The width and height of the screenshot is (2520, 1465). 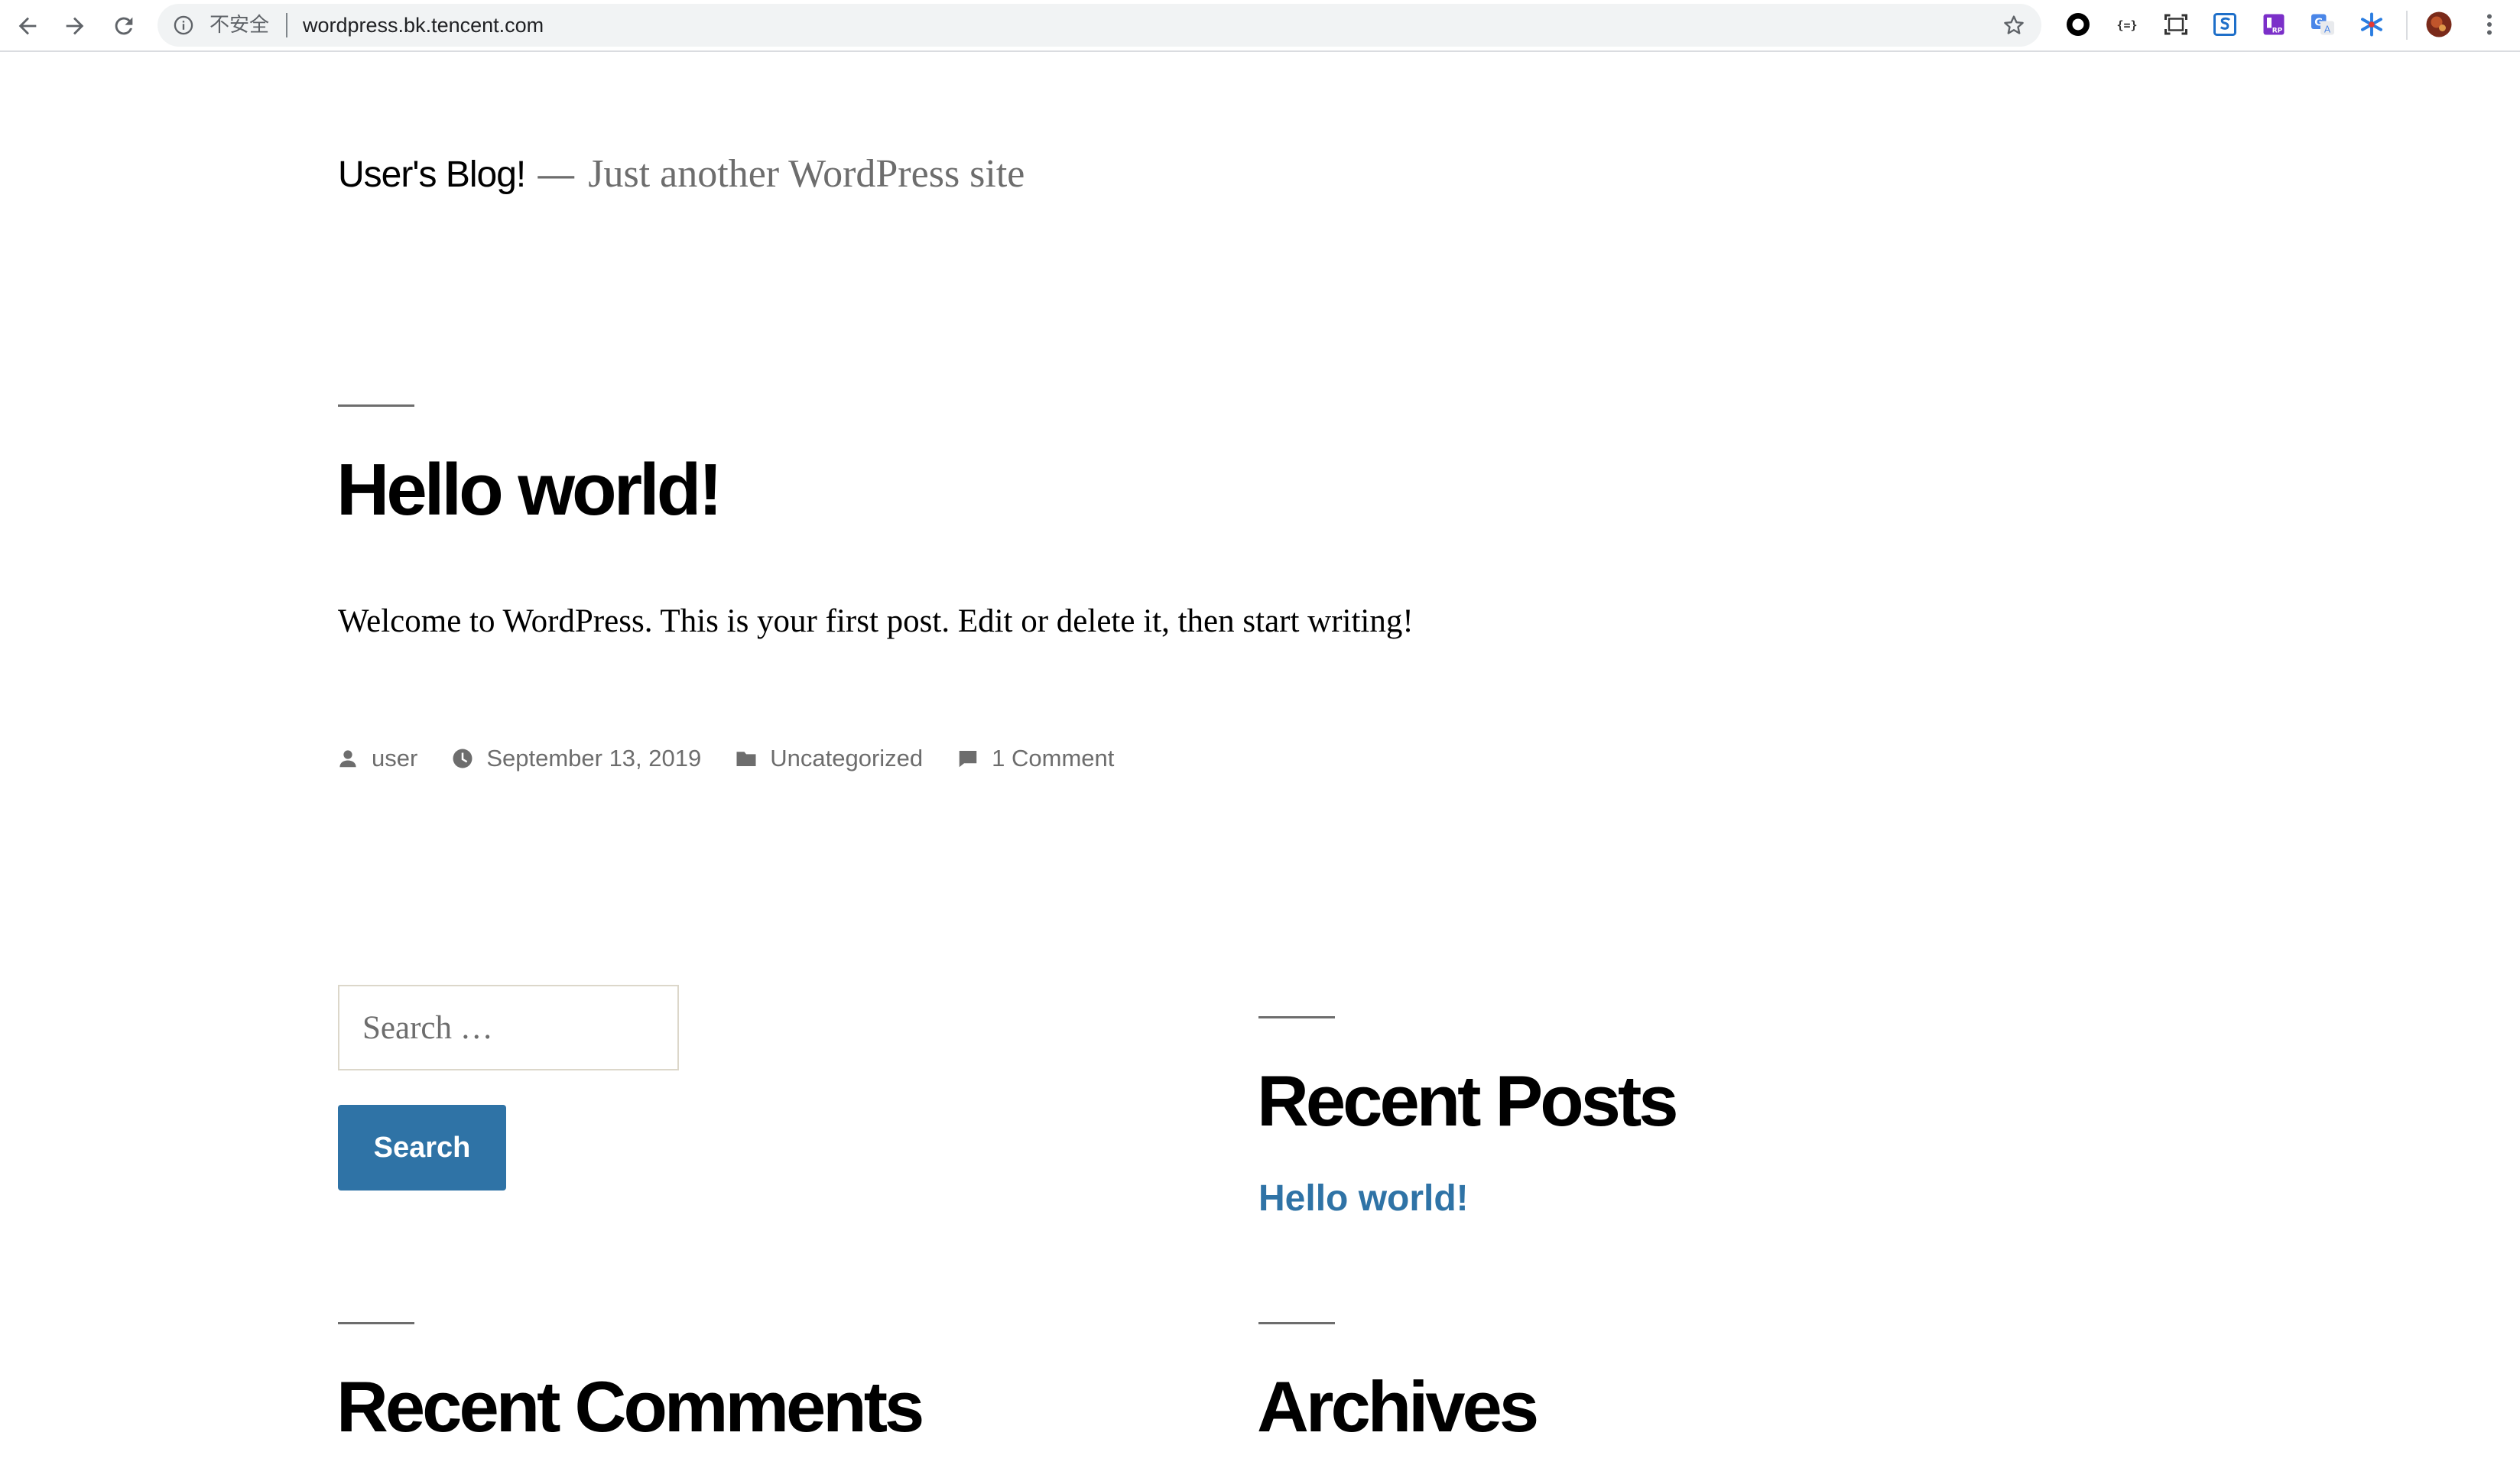 I want to click on recent-post-link: Hello world!, so click(x=1363, y=1199).